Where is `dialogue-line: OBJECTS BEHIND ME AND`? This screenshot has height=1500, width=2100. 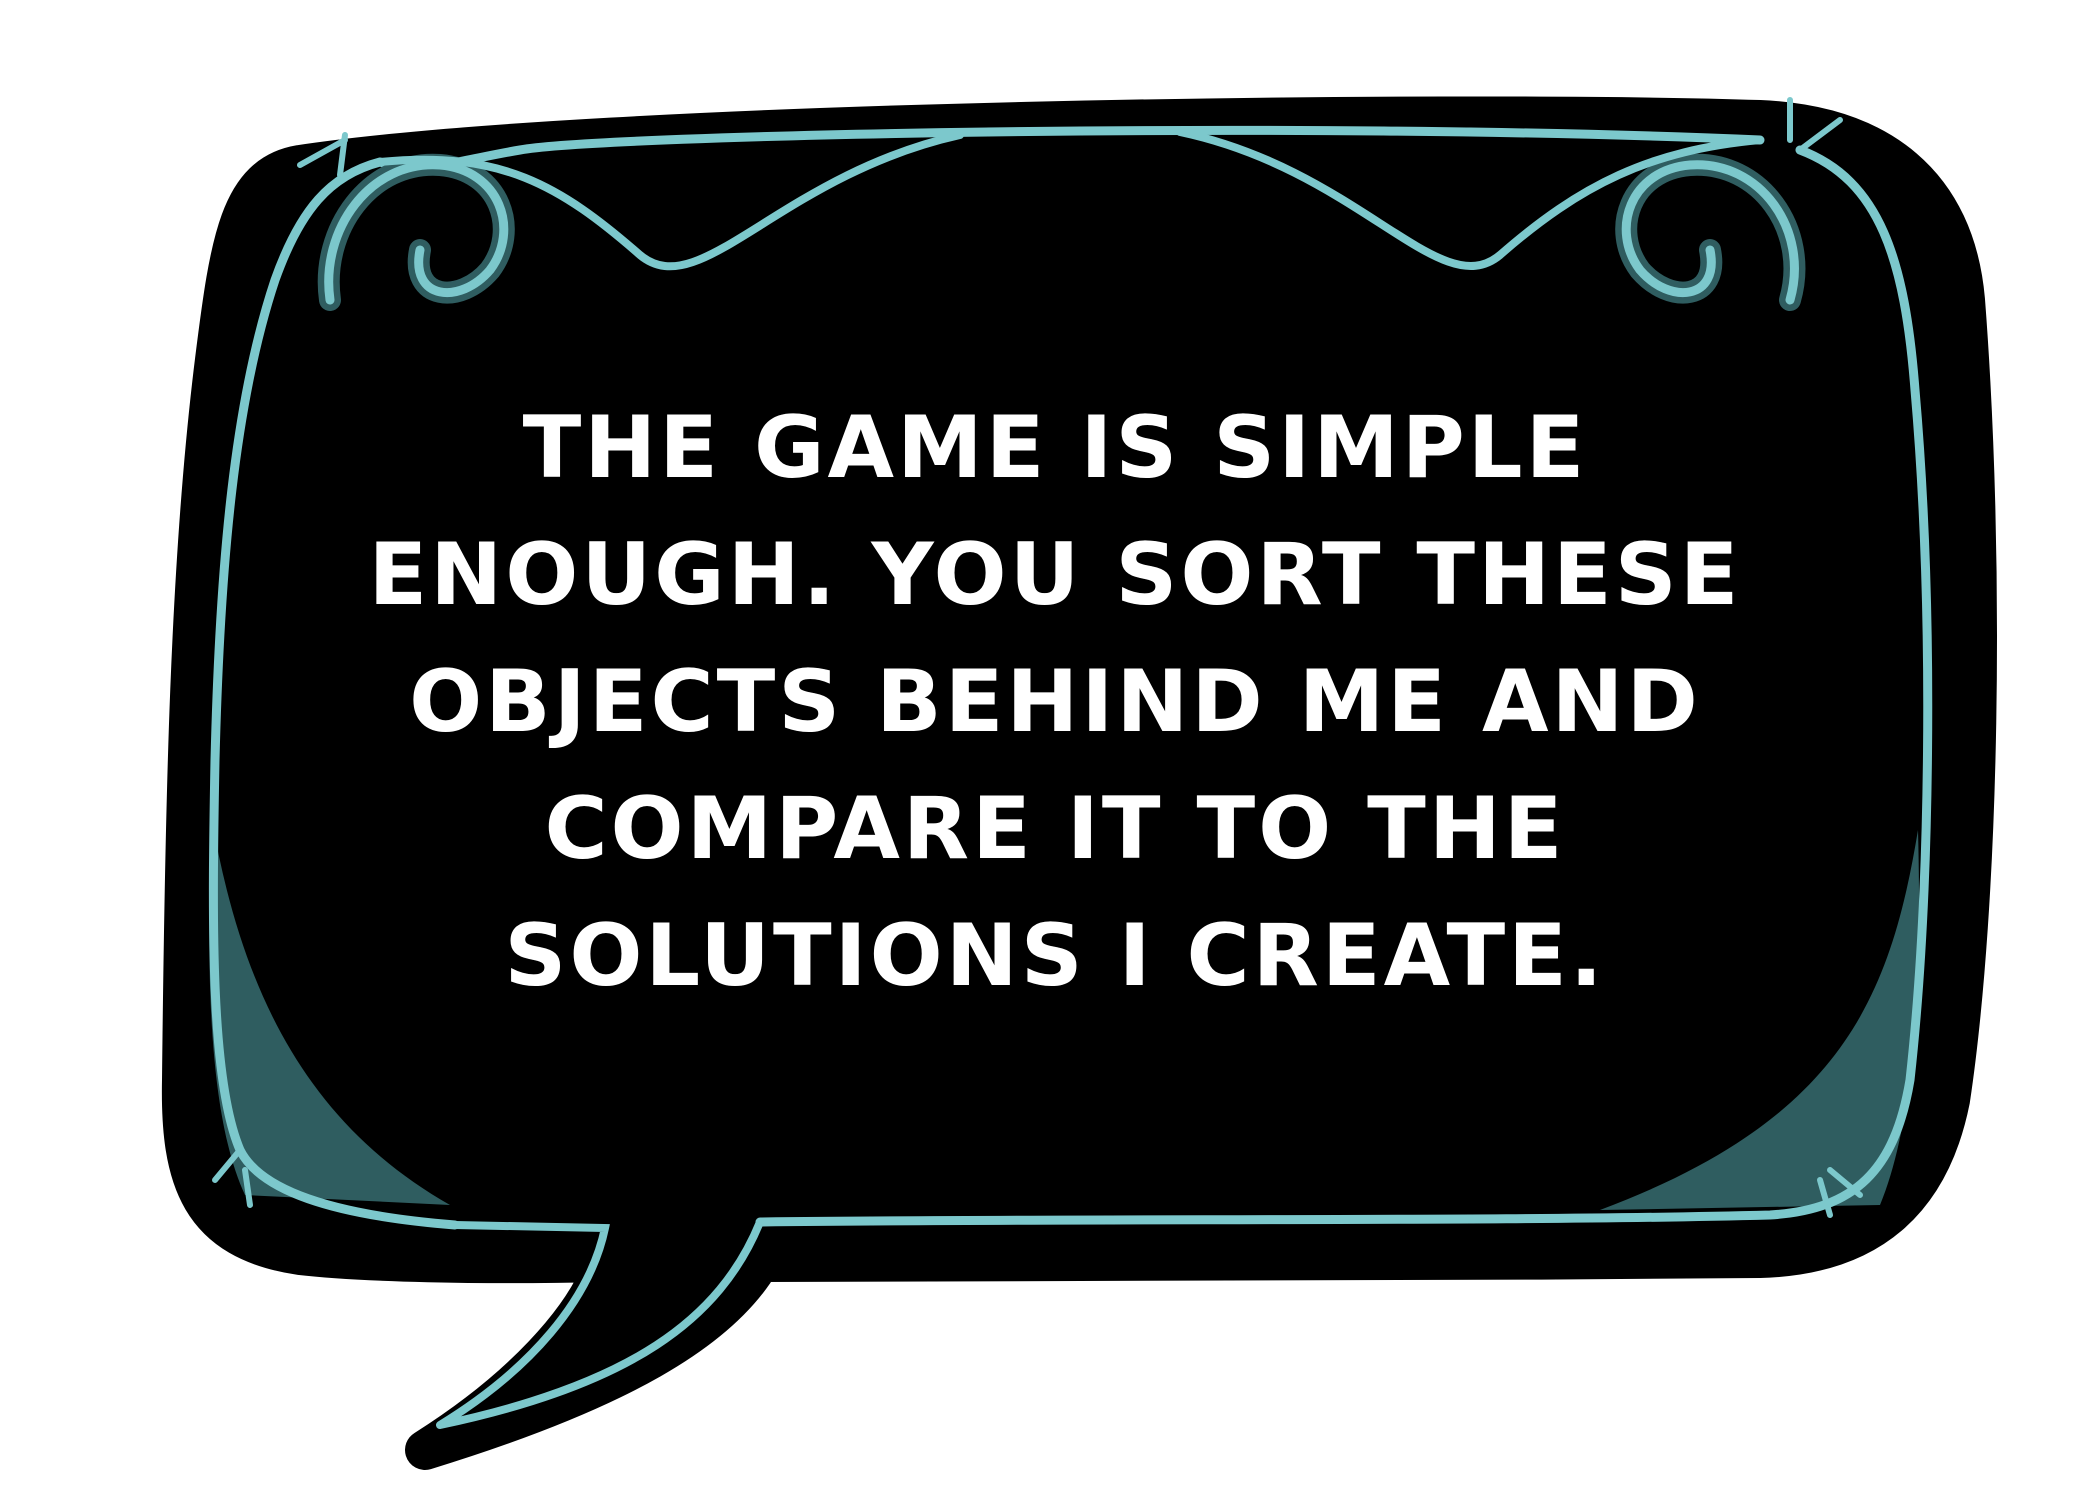
dialogue-line: OBJECTS BEHIND ME AND is located at coordinates (1055, 702).